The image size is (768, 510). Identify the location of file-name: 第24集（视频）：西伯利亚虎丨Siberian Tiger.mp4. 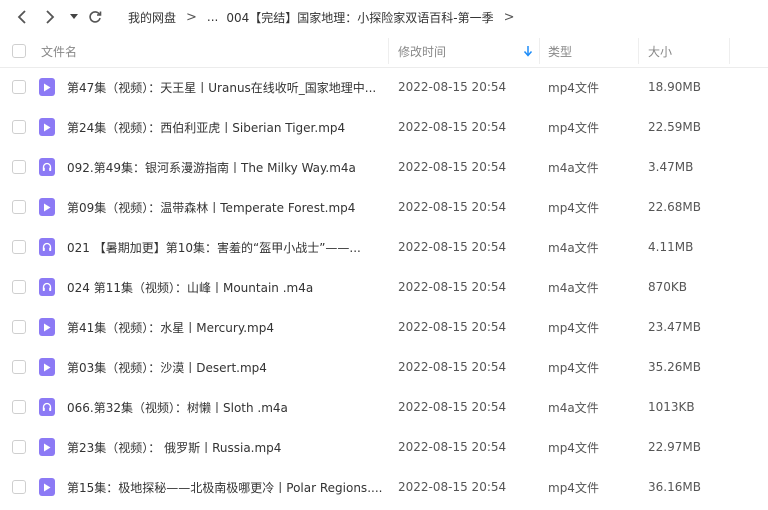
(225, 127).